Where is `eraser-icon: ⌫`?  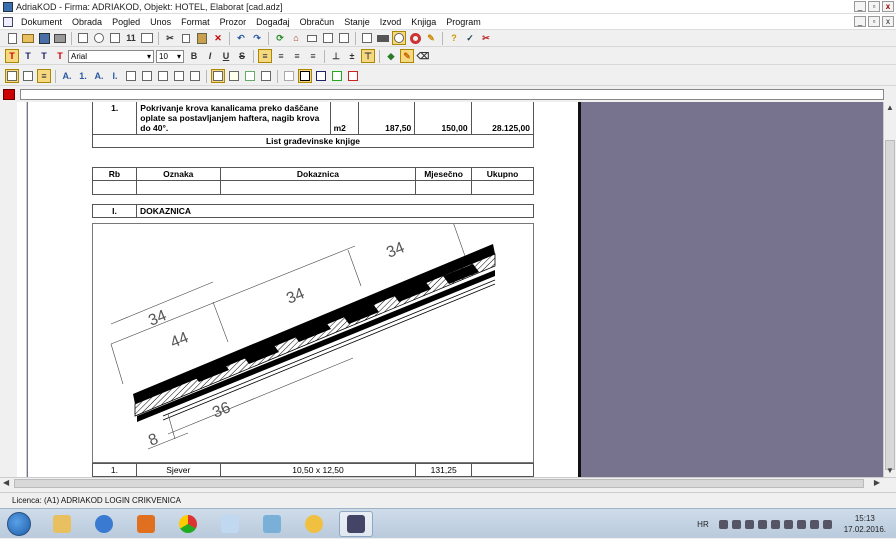 eraser-icon: ⌫ is located at coordinates (423, 56).